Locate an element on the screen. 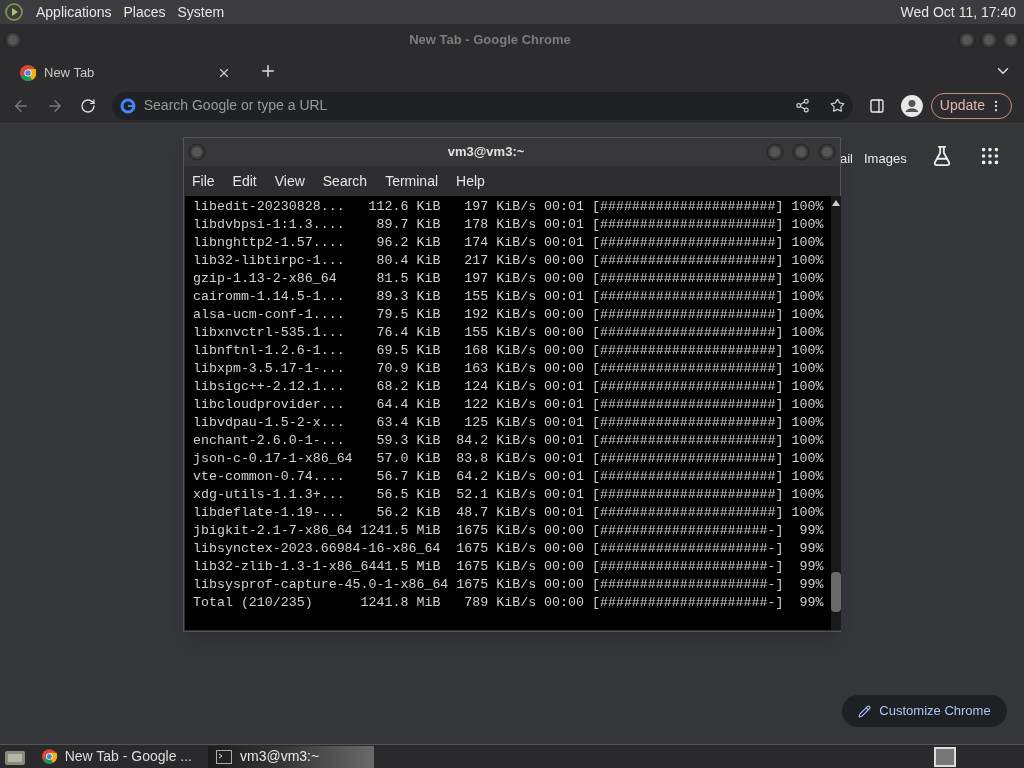 The height and width of the screenshot is (768, 1024). terminal-line: libedit-20230828... 112.6 KiB 197 KiB/s 00:01 [######################] 100% is located at coordinates (508, 207).